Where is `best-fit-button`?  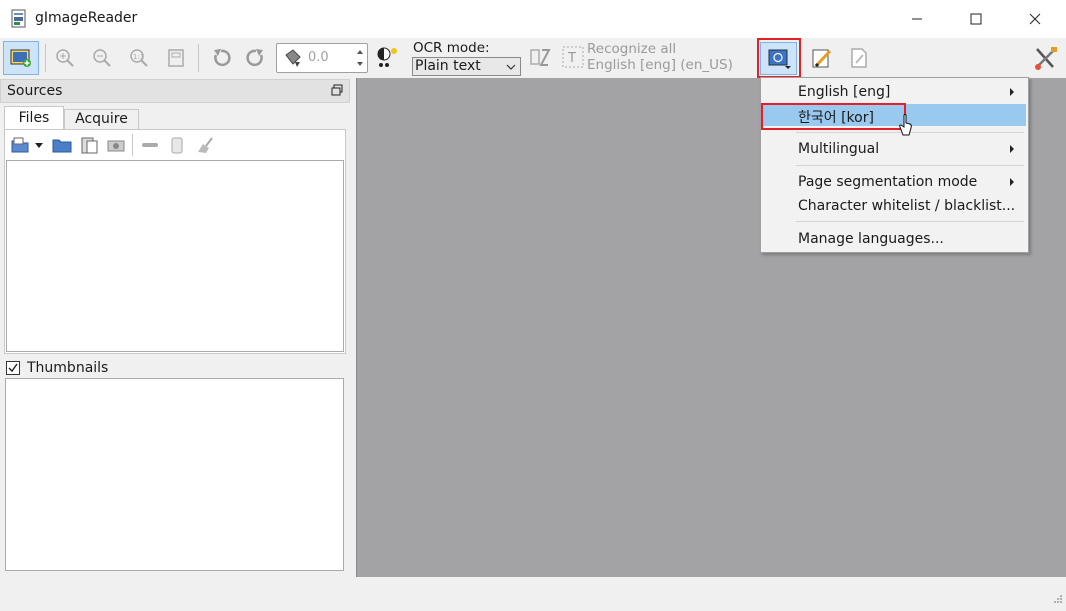 best-fit-button is located at coordinates (176, 58).